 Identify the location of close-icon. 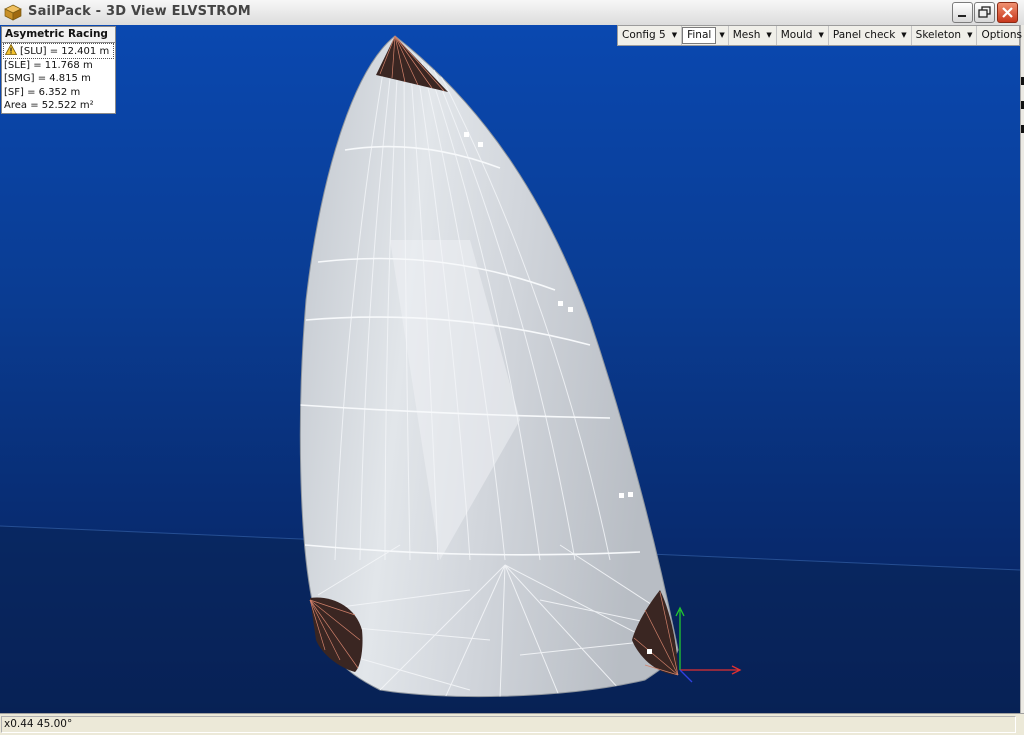
(1007, 12).